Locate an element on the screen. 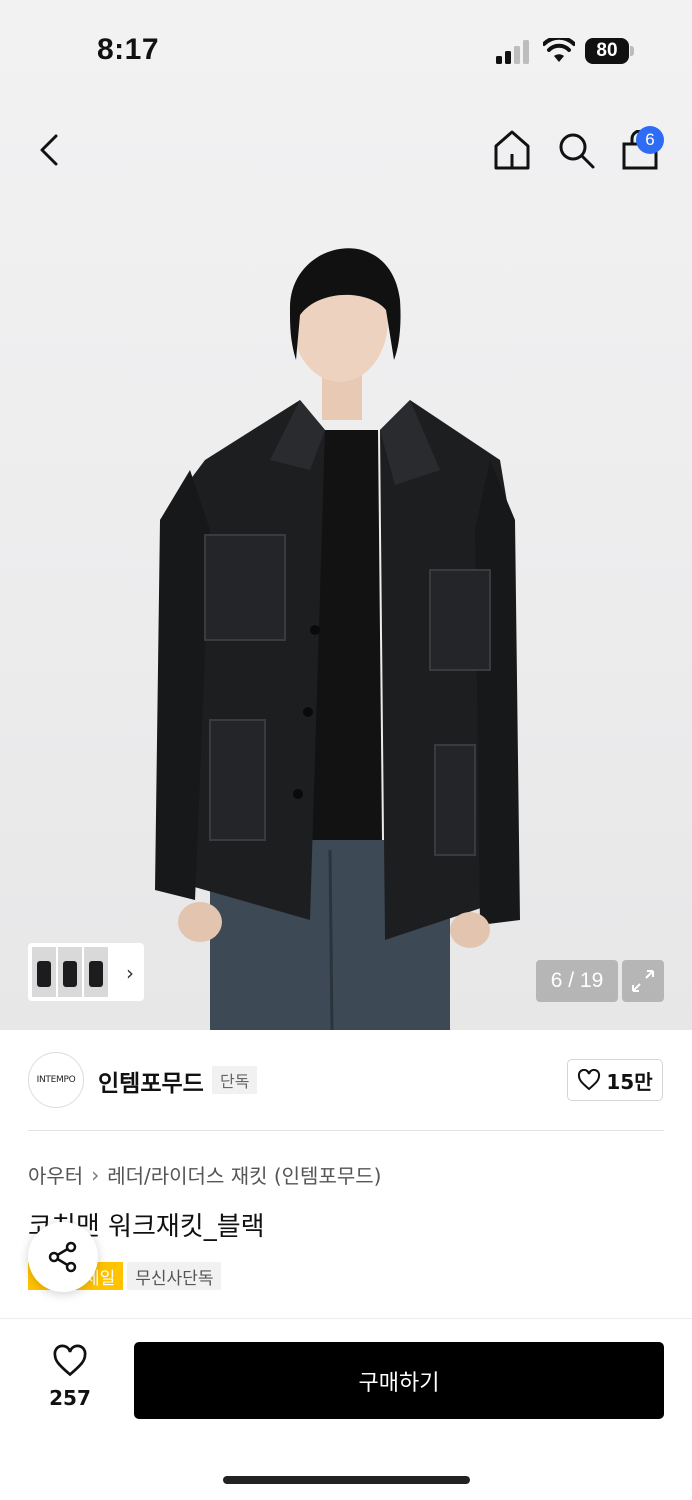 This screenshot has height=1500, width=692. expand-button is located at coordinates (643, 981).